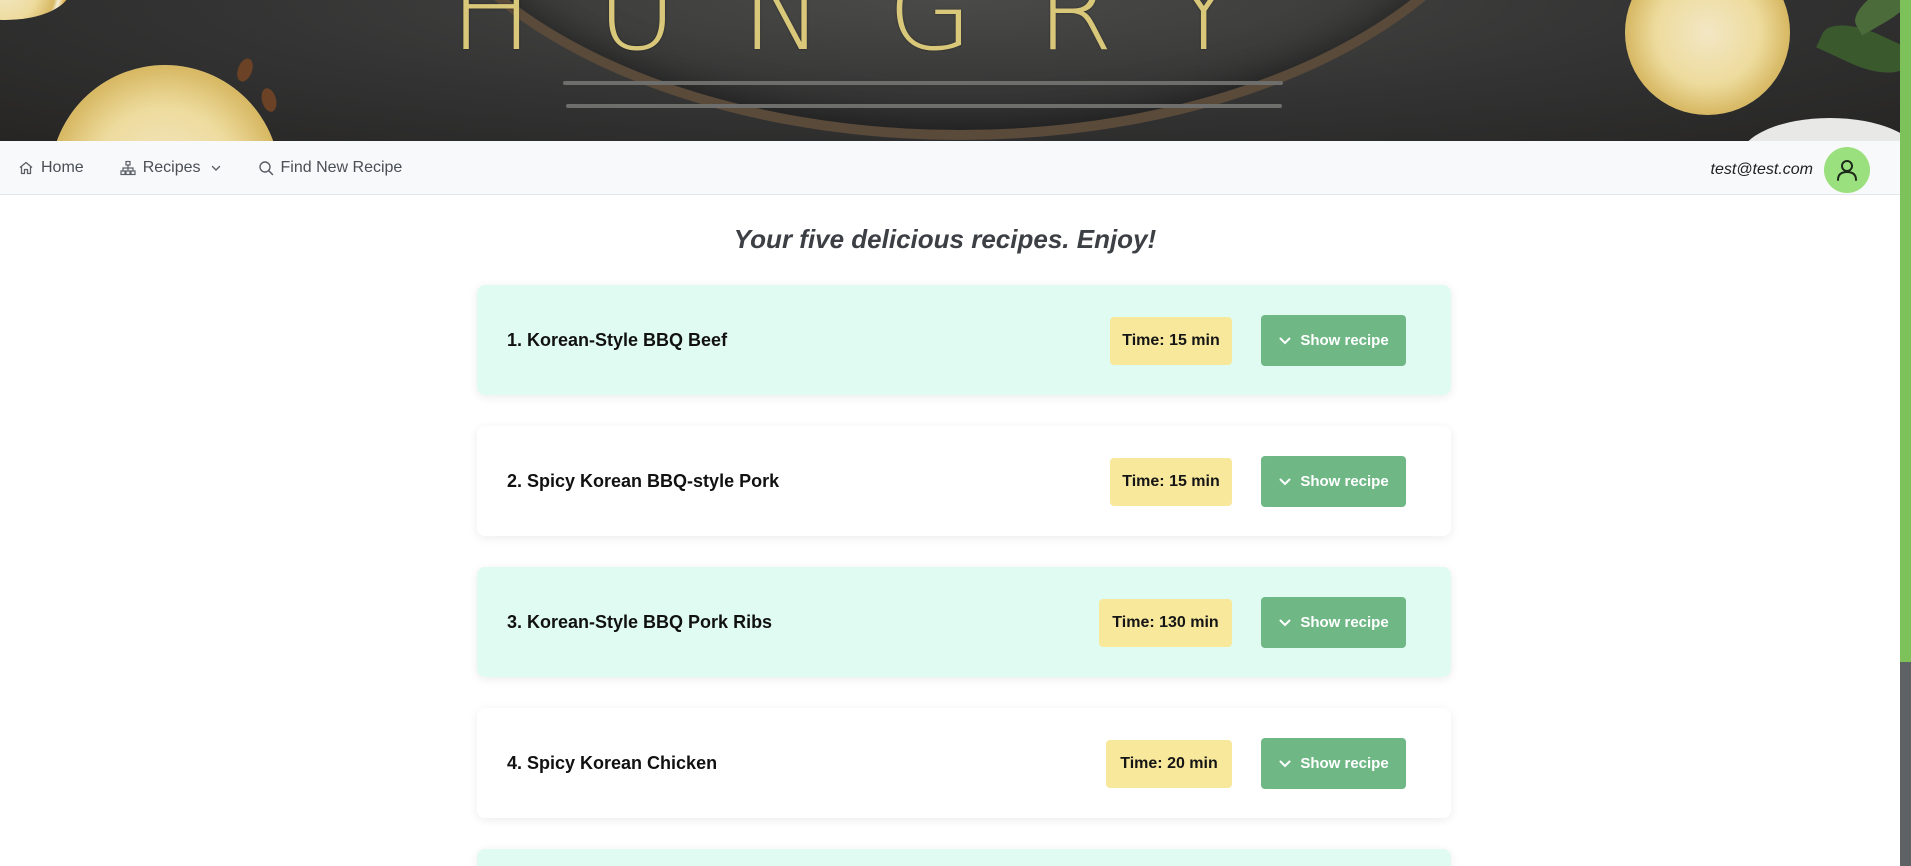  Describe the element at coordinates (245, 70) in the screenshot. I see `hero-nut` at that location.